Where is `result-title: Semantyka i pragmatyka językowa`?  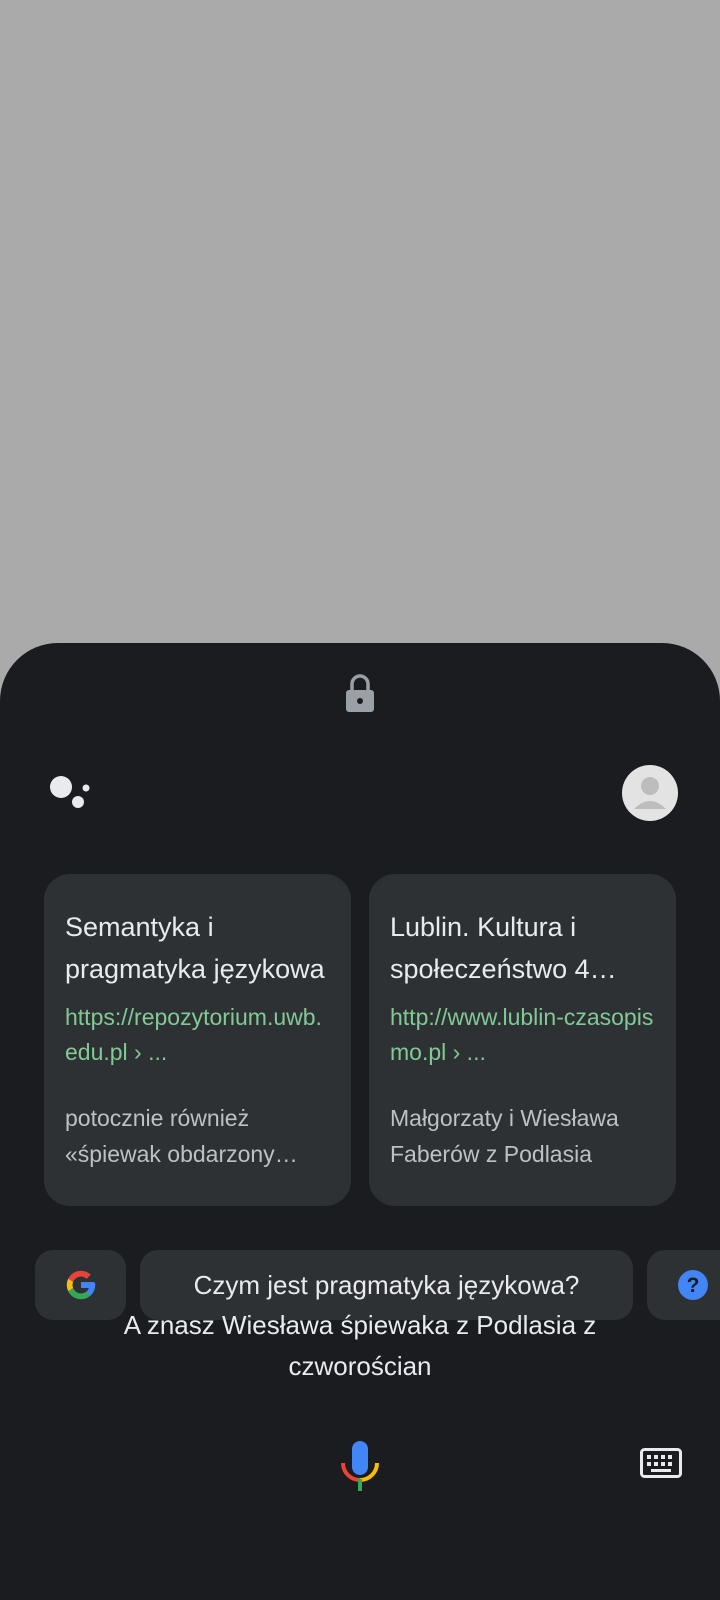
result-title: Semantyka i pragmatyka językowa is located at coordinates (195, 948).